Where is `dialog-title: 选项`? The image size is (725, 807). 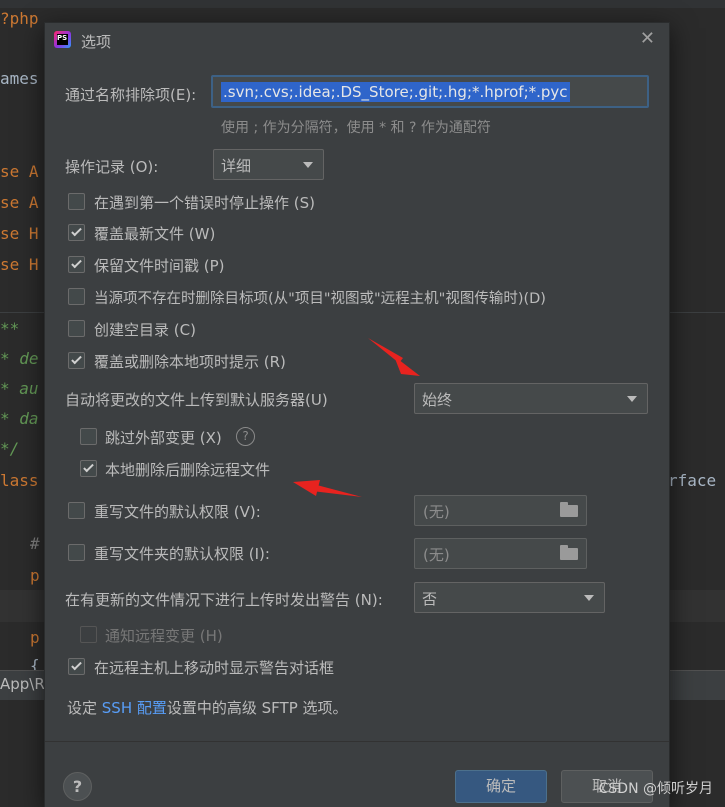 dialog-title: 选项 is located at coordinates (96, 42).